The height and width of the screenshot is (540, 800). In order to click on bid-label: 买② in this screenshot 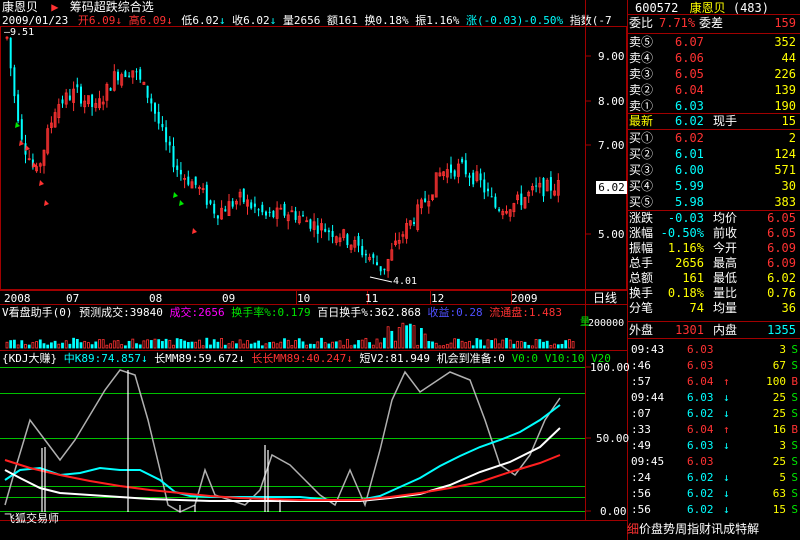, I will do `click(641, 154)`.